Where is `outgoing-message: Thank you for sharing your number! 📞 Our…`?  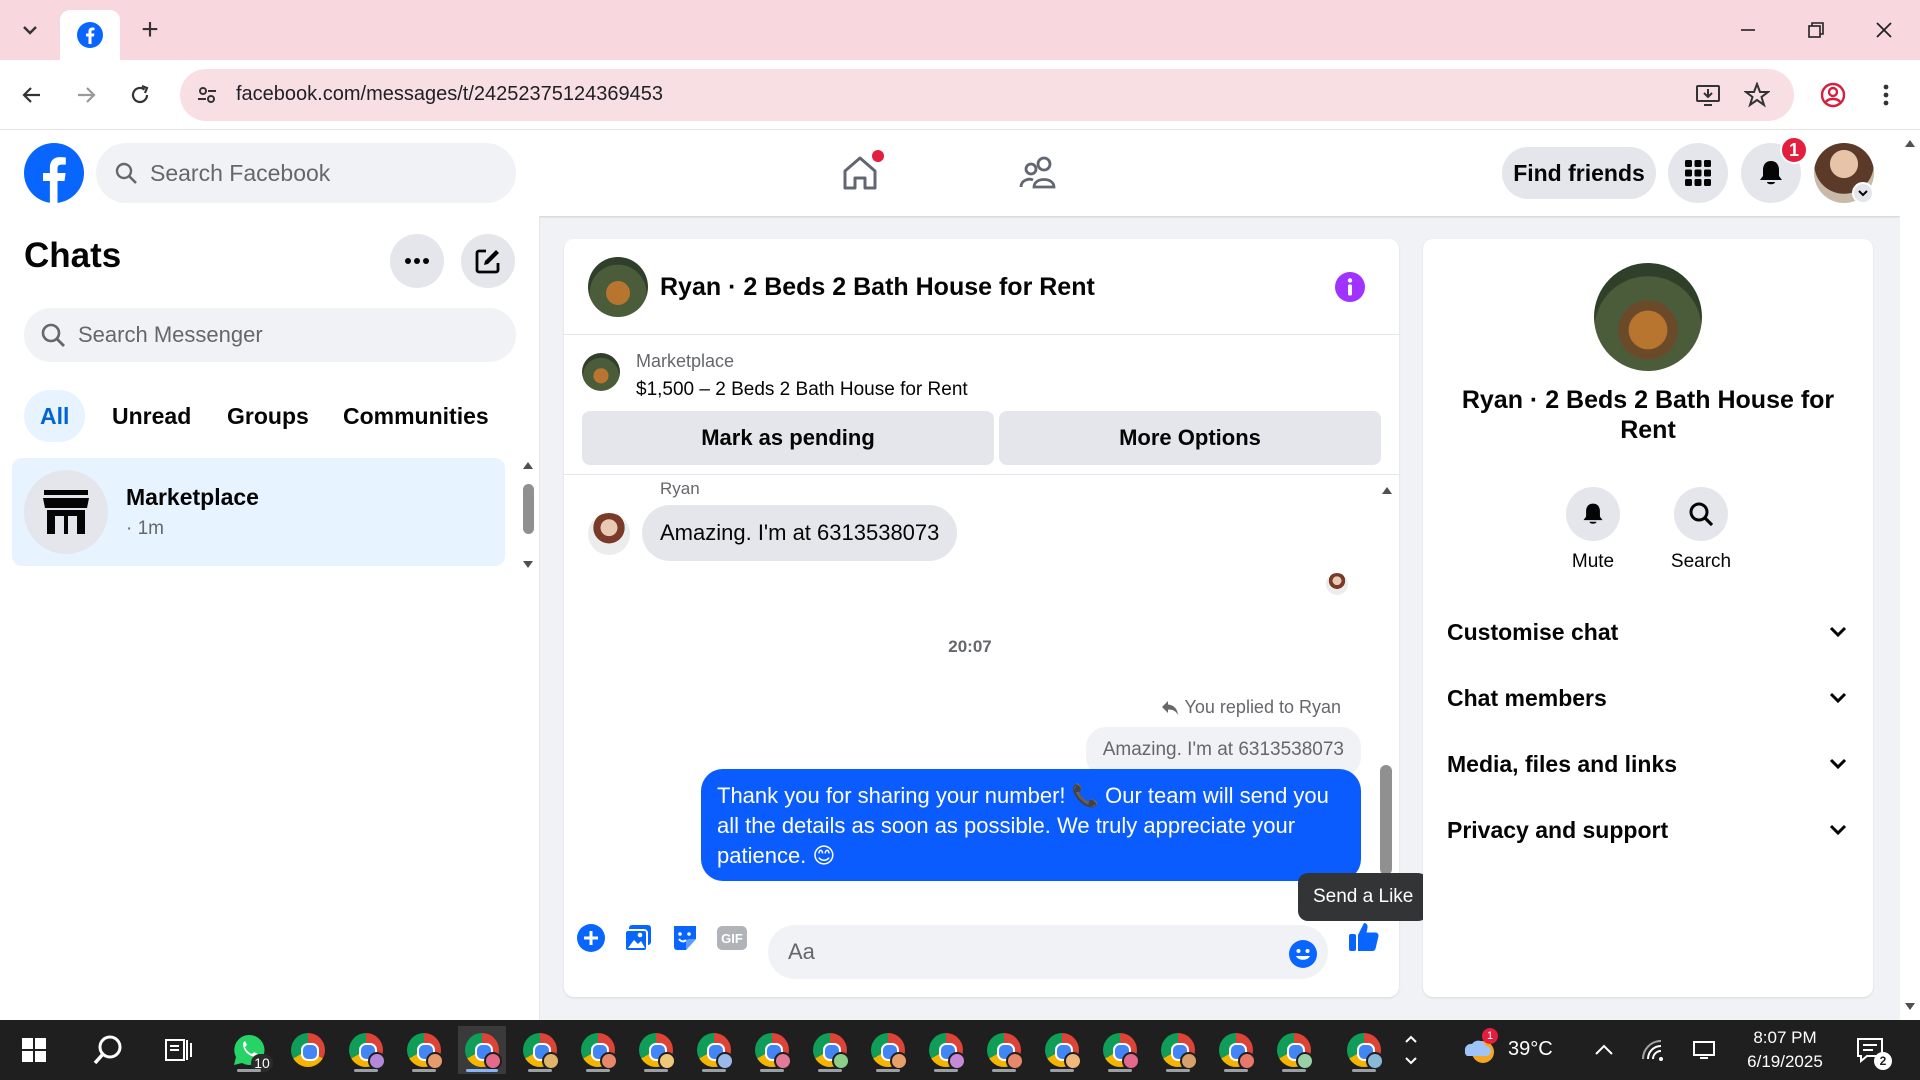
outgoing-message: Thank you for sharing your number! 📞 Our… is located at coordinates (1031, 825).